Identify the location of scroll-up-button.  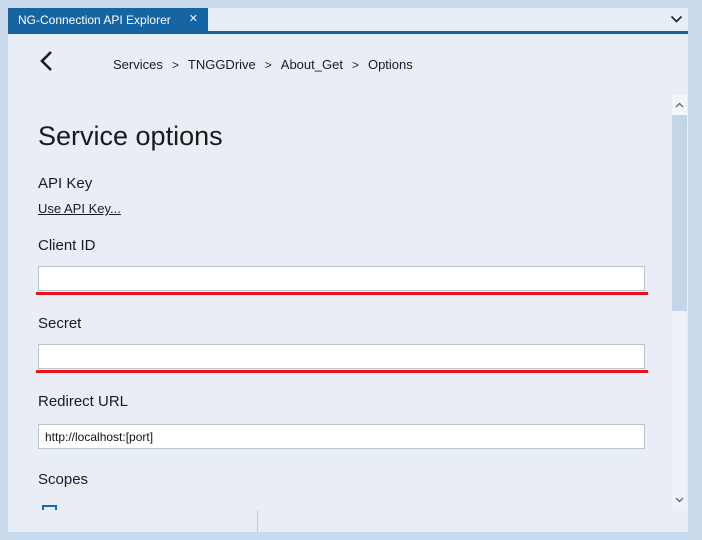
(679, 105).